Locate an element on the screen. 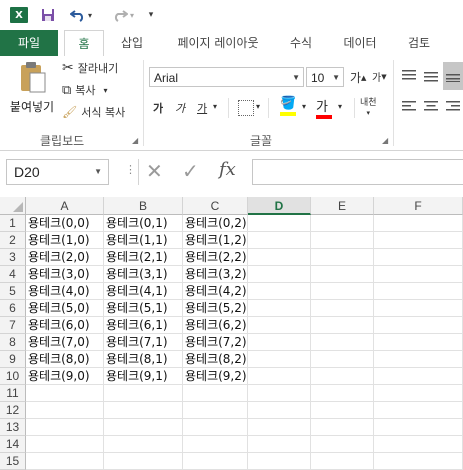 This screenshot has width=463, height=470. phonetic-guide-button: 내천 ▾ is located at coordinates (368, 108).